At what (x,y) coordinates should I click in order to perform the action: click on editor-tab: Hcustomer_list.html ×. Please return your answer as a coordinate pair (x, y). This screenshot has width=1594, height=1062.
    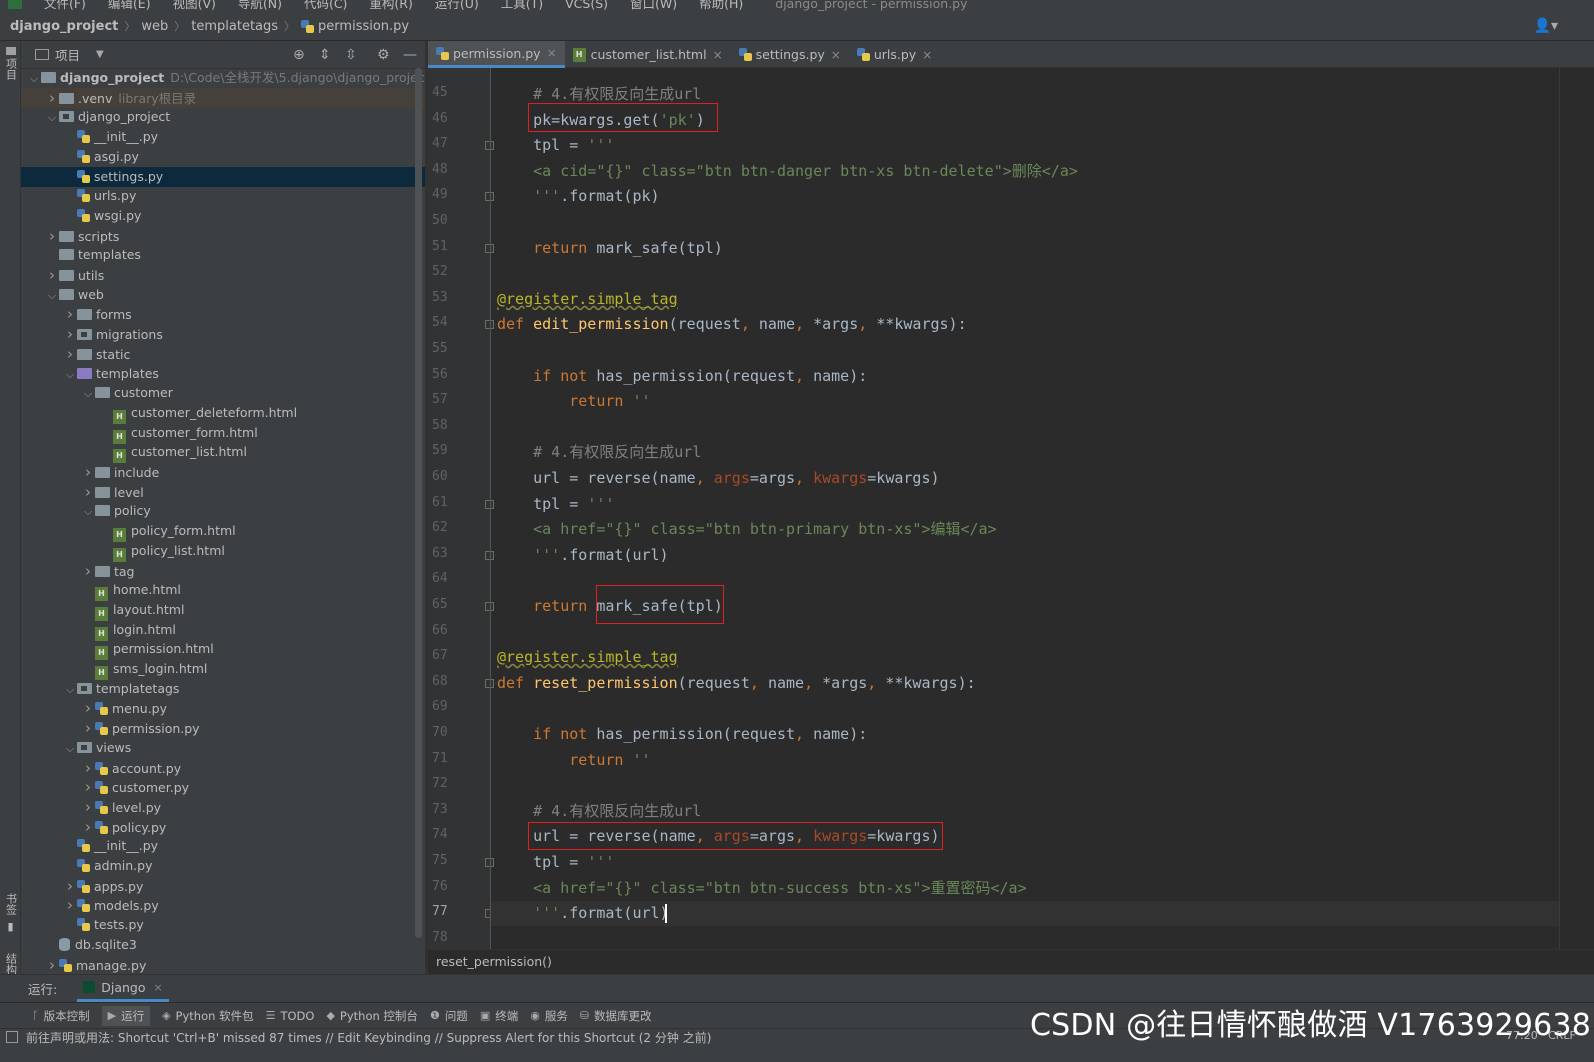
    Looking at the image, I should click on (648, 54).